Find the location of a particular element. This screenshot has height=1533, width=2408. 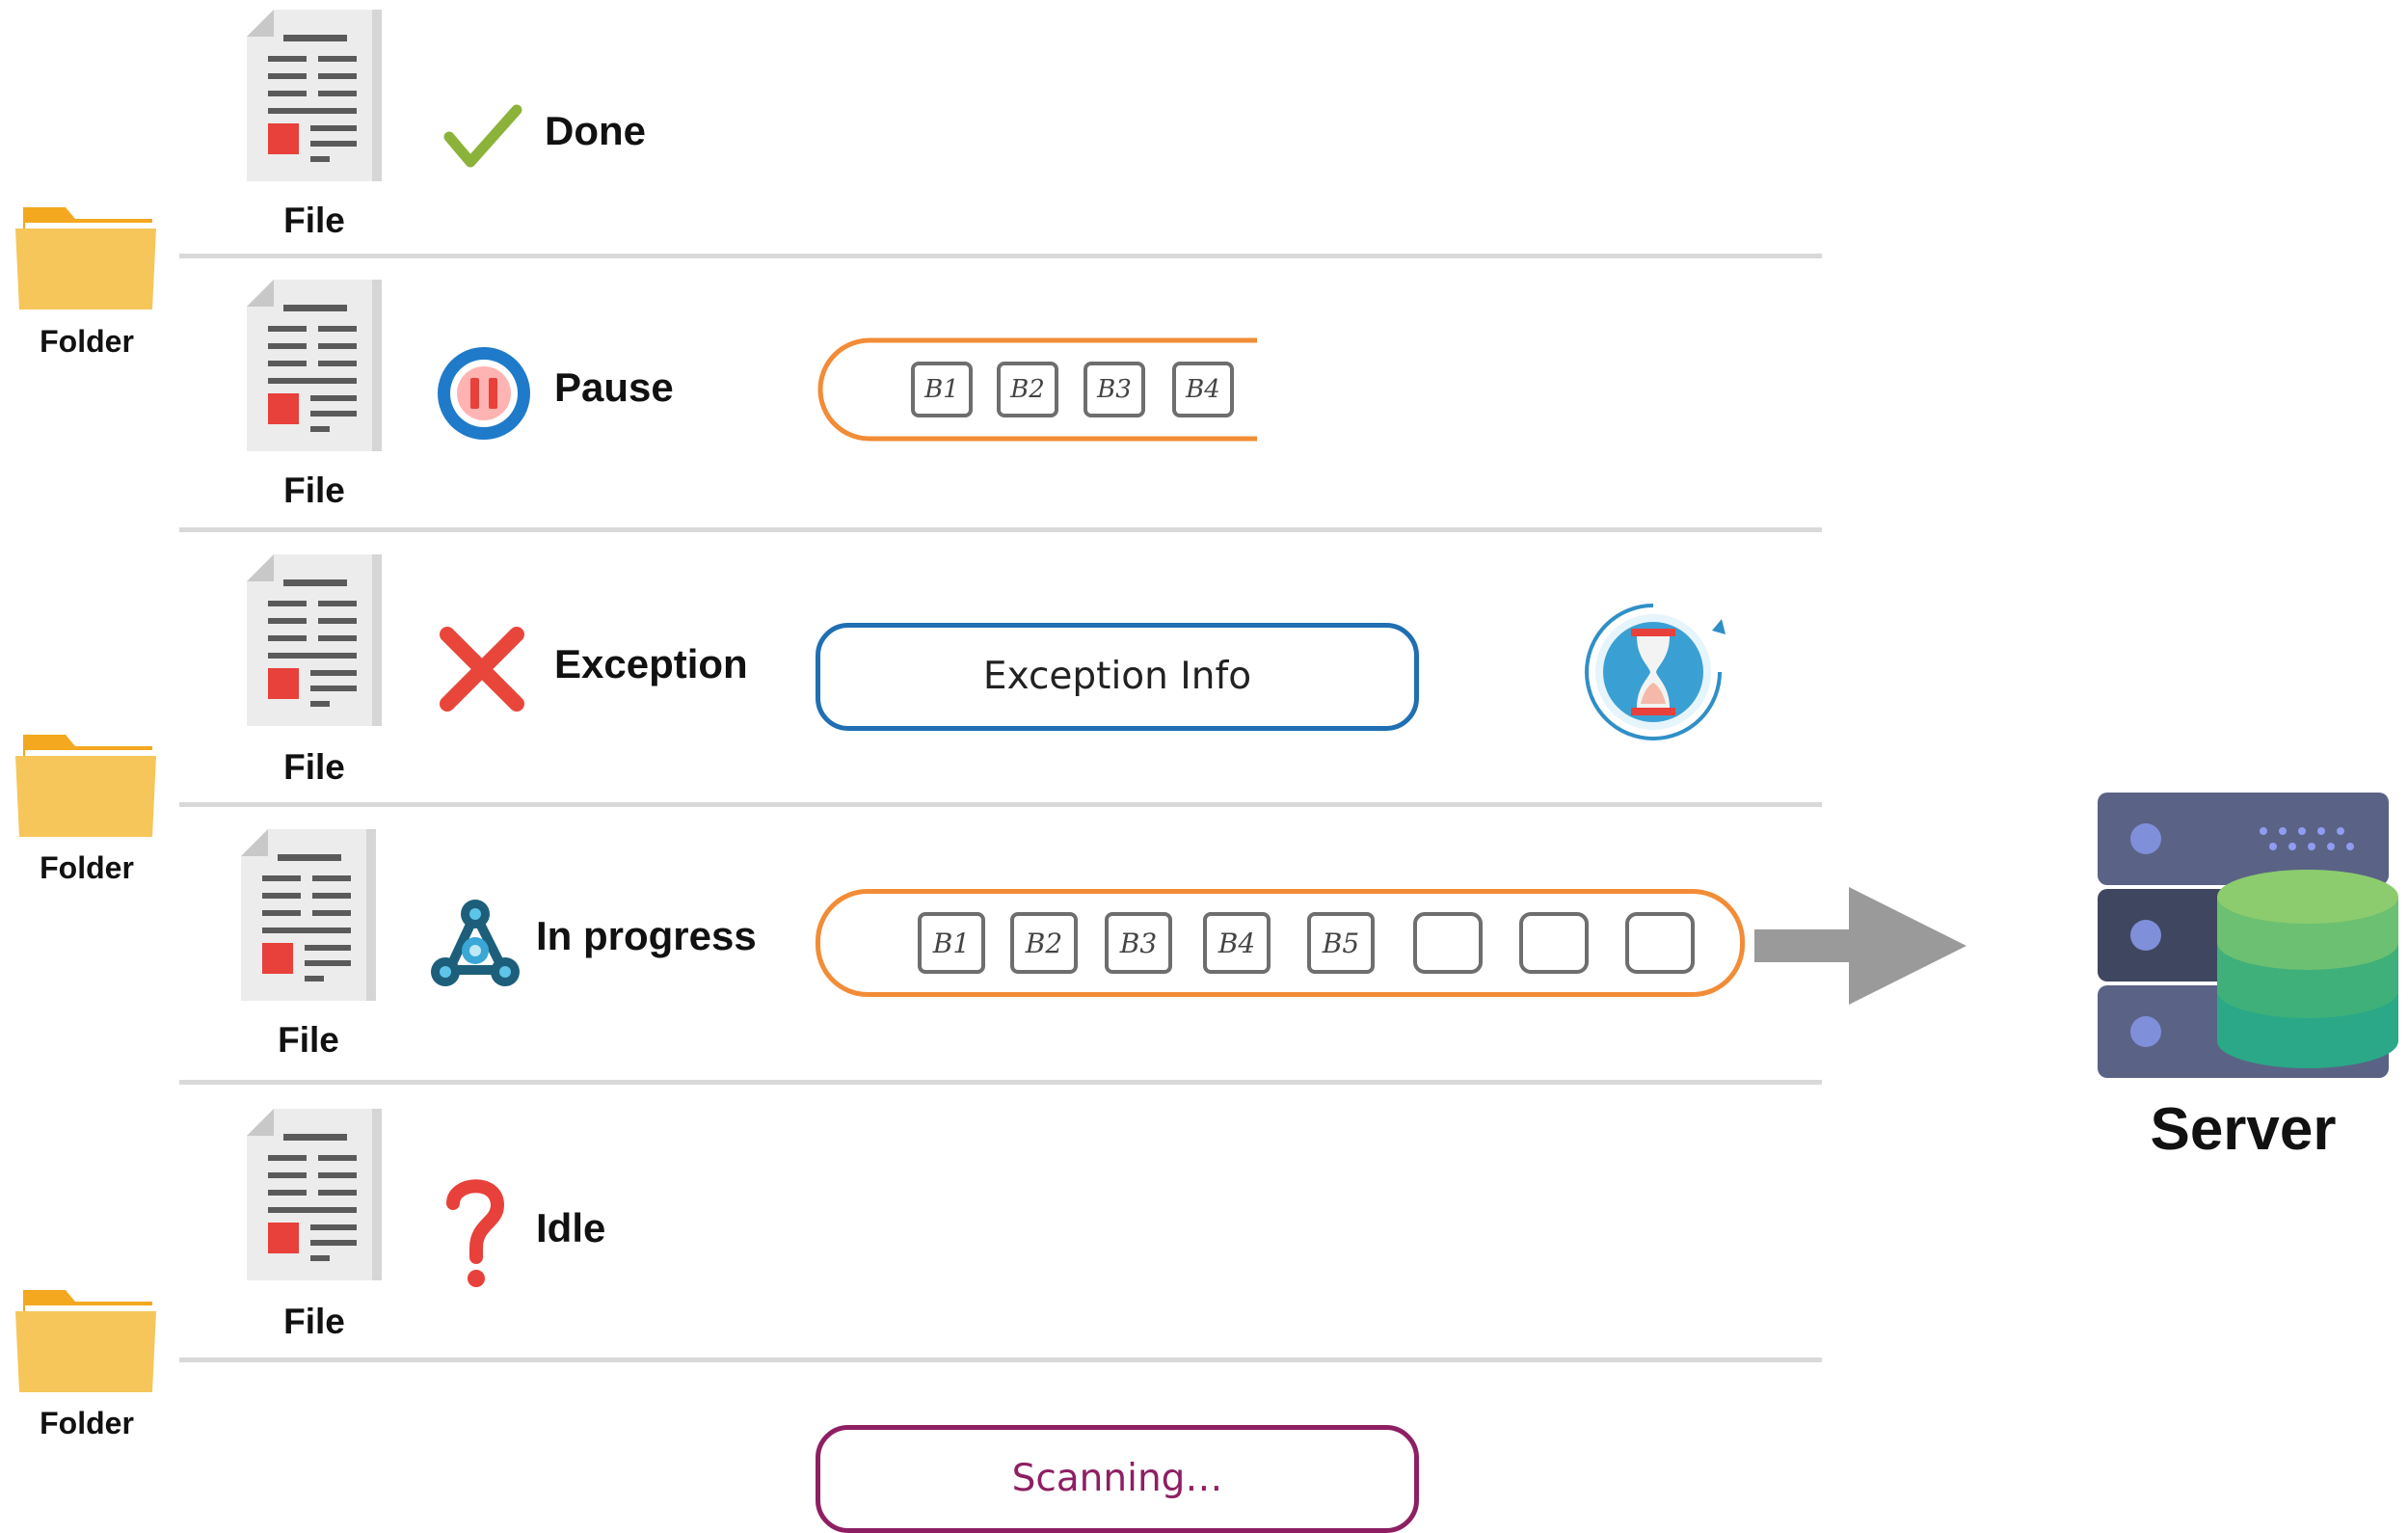

status-label-in-progress: In progress is located at coordinates (646, 936).